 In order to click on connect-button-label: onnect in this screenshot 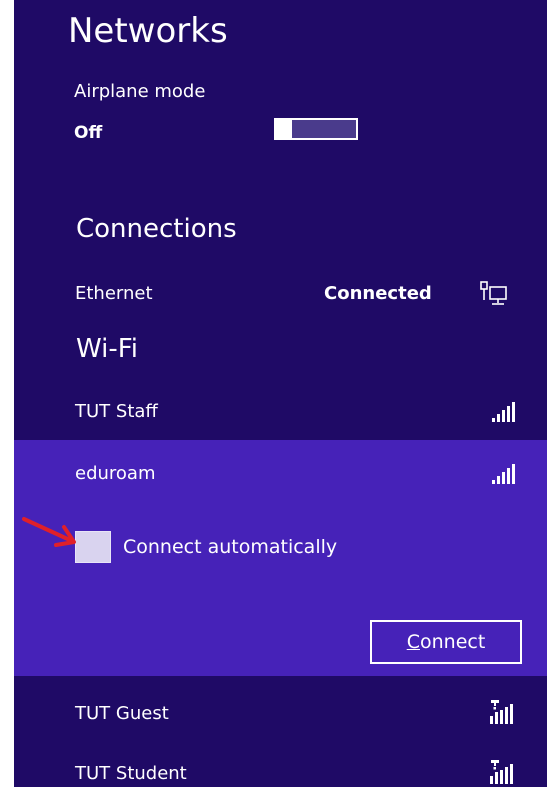, I will do `click(452, 642)`.